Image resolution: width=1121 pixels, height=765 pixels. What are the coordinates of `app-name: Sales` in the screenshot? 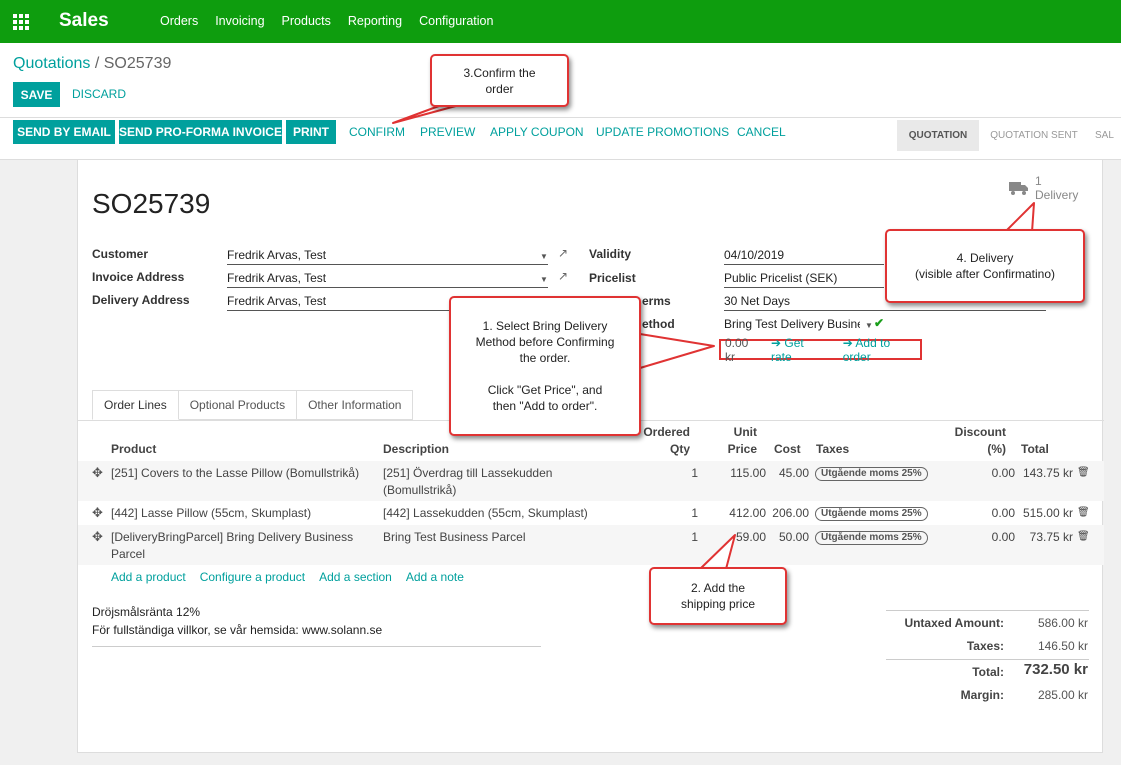 It's located at (84, 21).